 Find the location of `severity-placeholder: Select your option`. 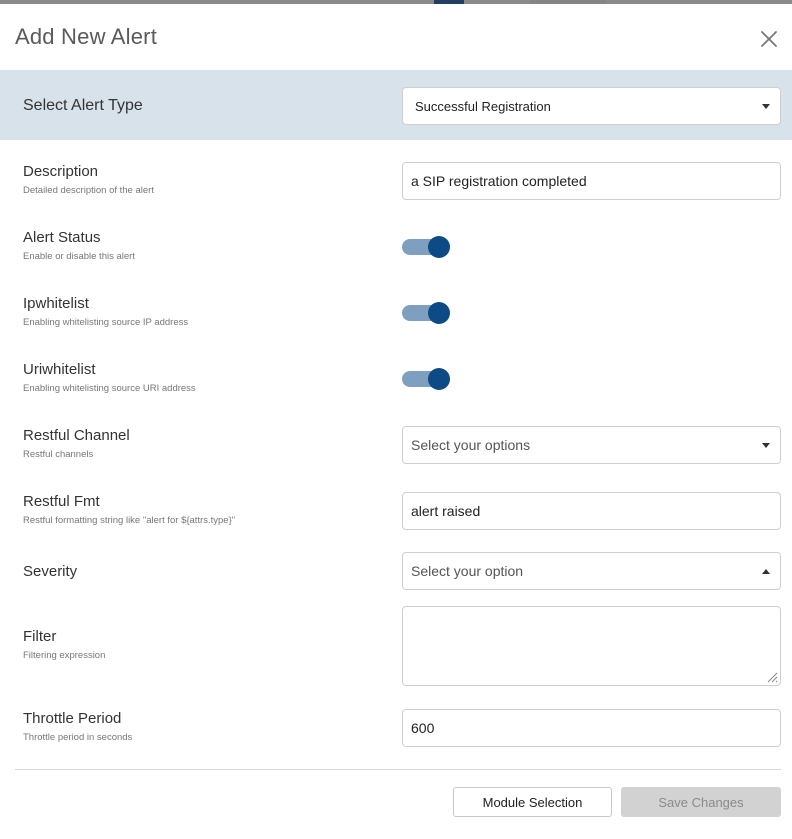

severity-placeholder: Select your option is located at coordinates (467, 571).